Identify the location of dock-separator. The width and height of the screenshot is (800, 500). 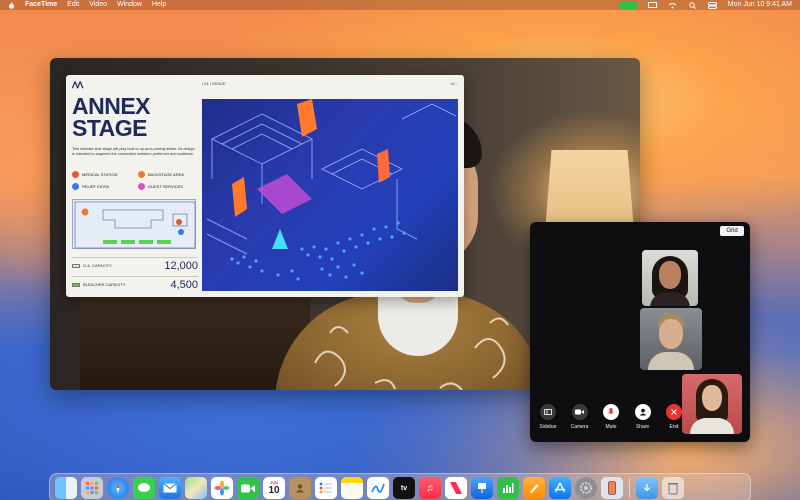
(629, 488).